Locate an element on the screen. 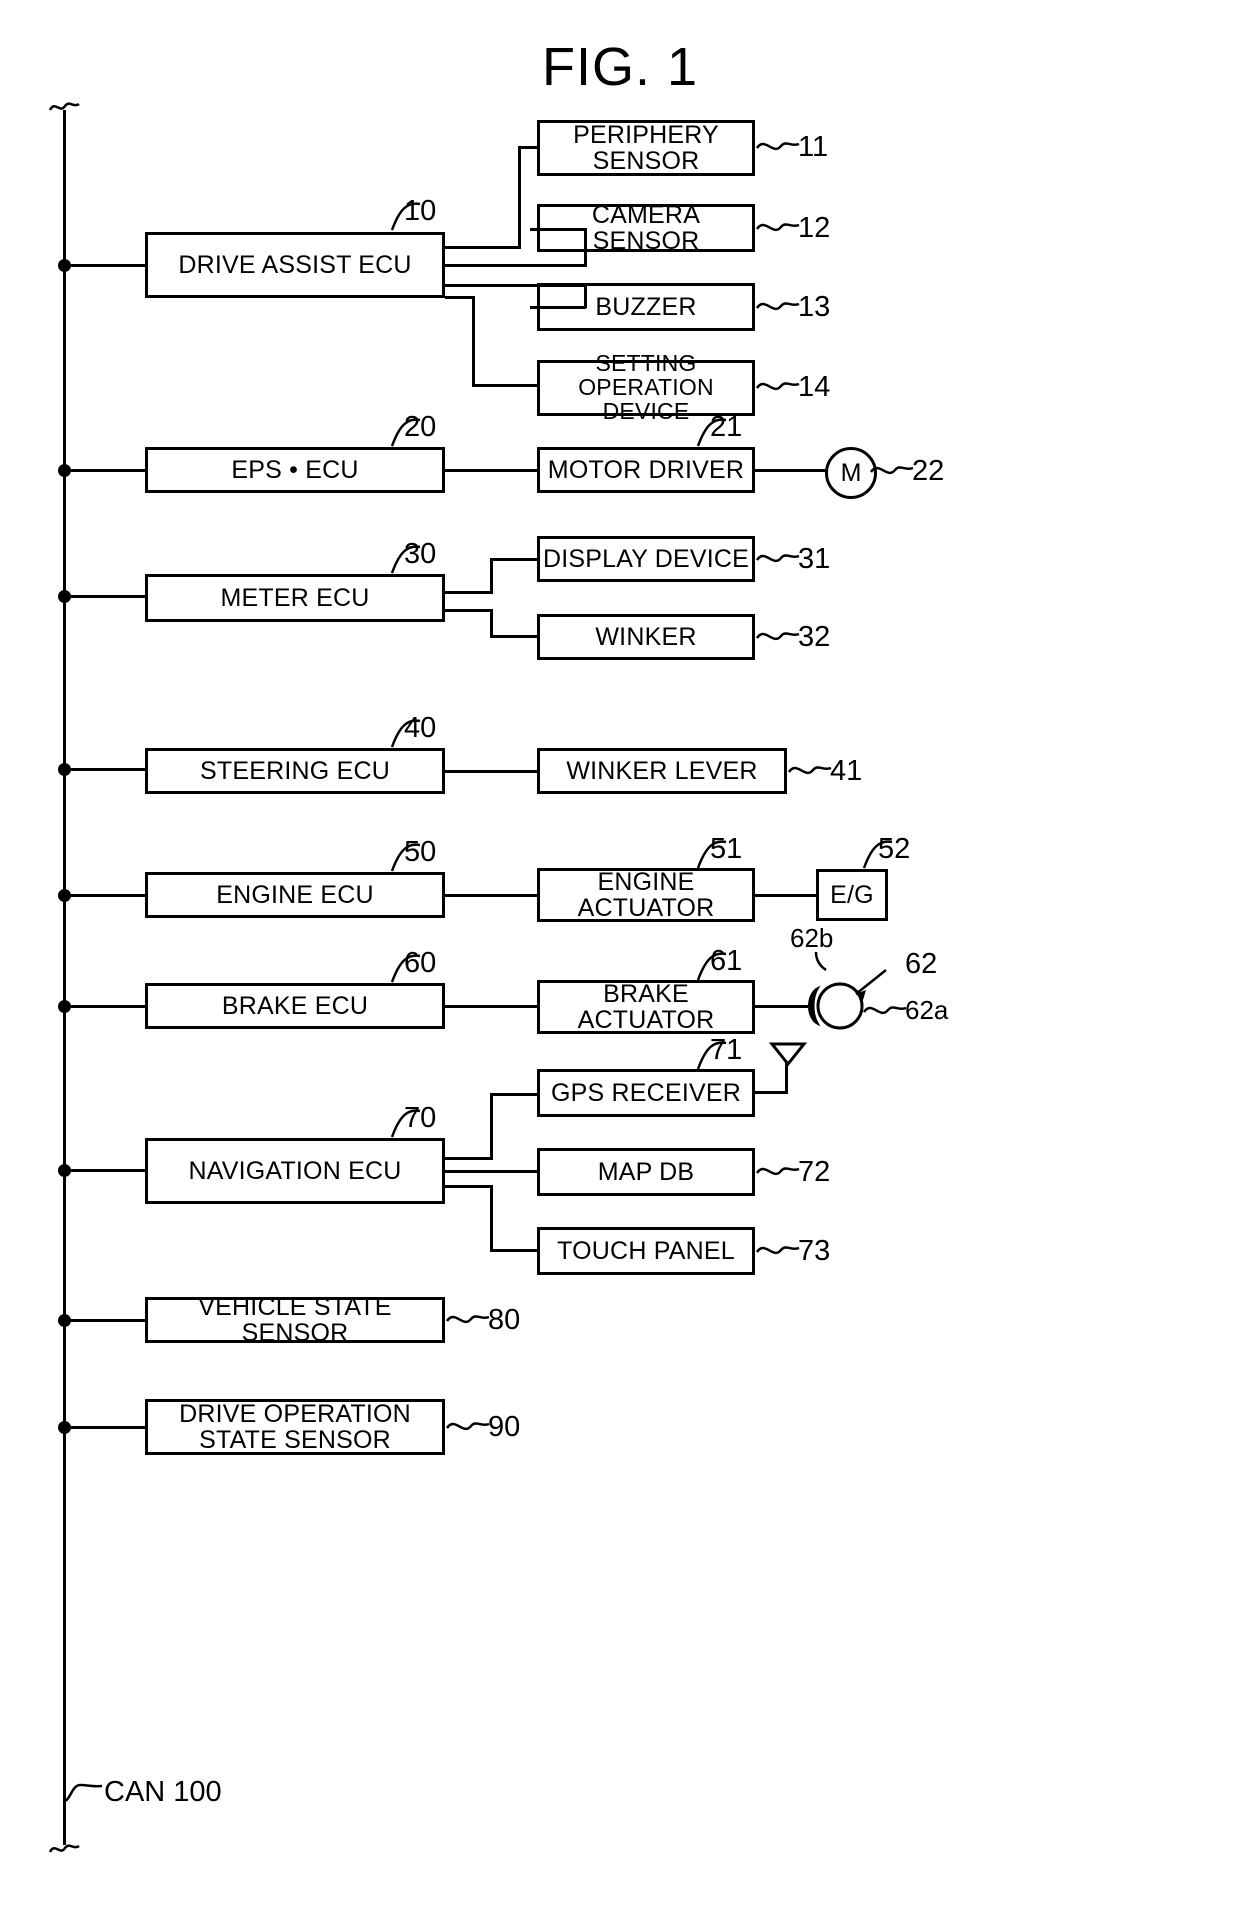 The width and height of the screenshot is (1240, 1931). node-steering-ecu: STEERING ECU is located at coordinates (295, 771).